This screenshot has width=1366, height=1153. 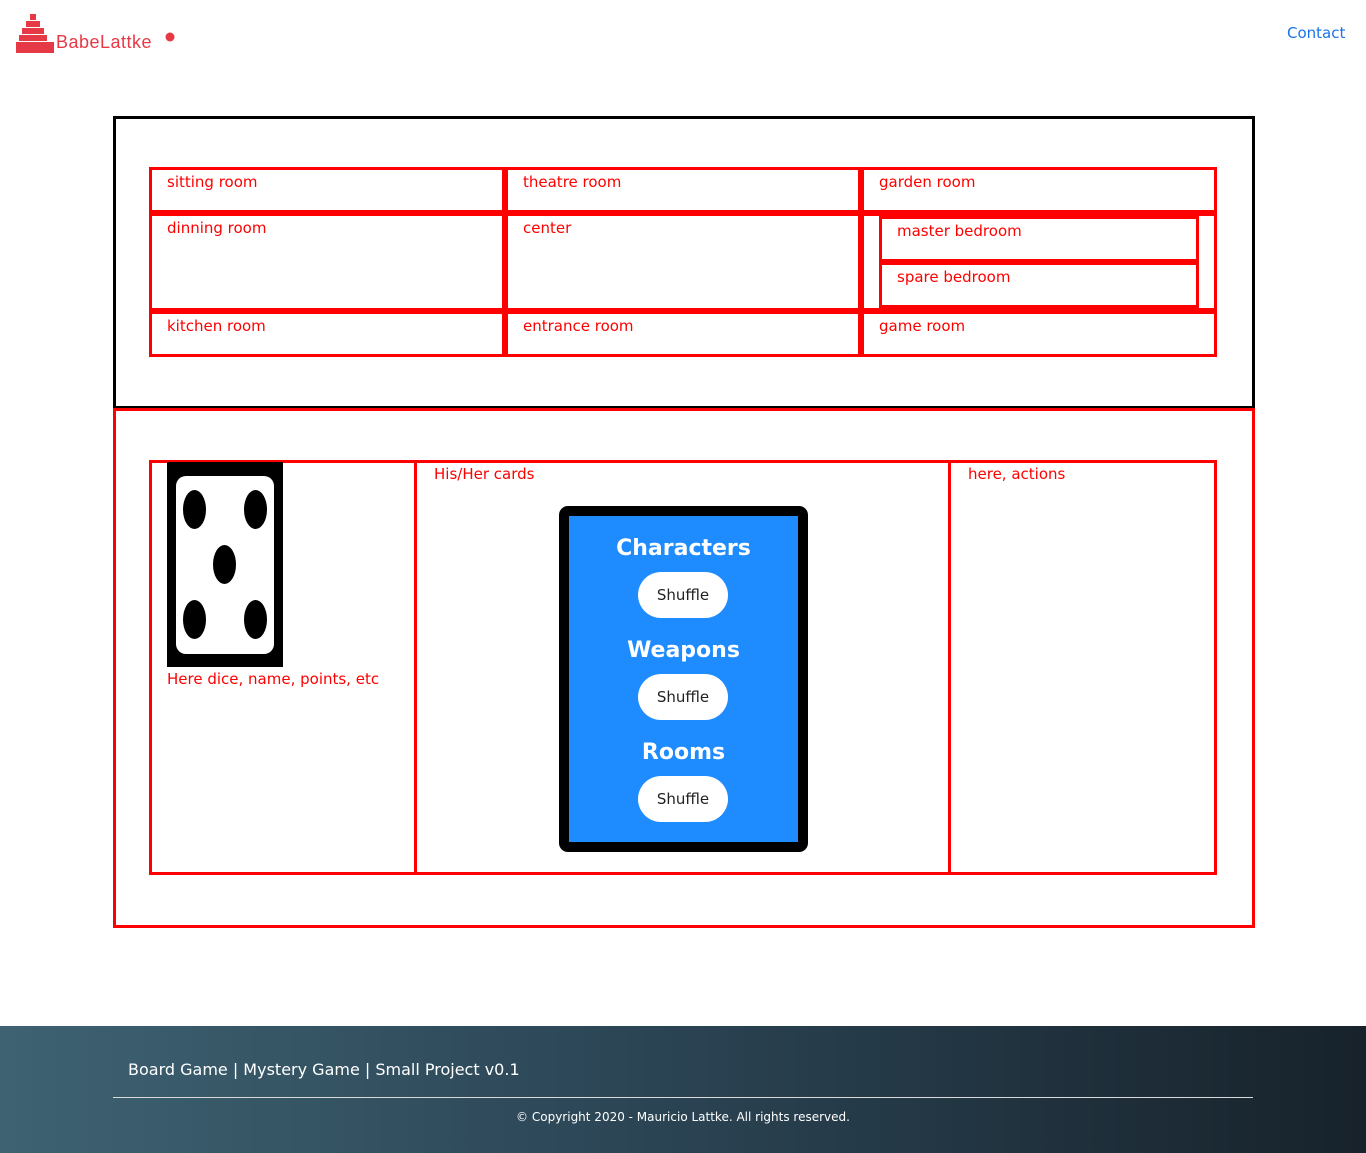 What do you see at coordinates (683, 650) in the screenshot?
I see `weapons-heading: Weapons` at bounding box center [683, 650].